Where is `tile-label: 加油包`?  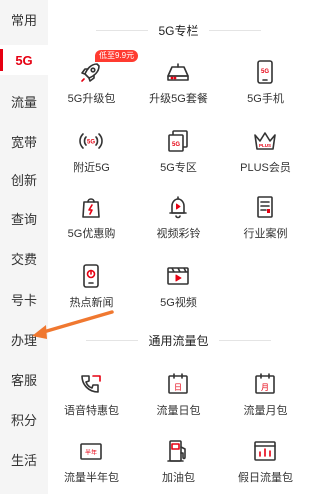 tile-label: 加油包 is located at coordinates (178, 478).